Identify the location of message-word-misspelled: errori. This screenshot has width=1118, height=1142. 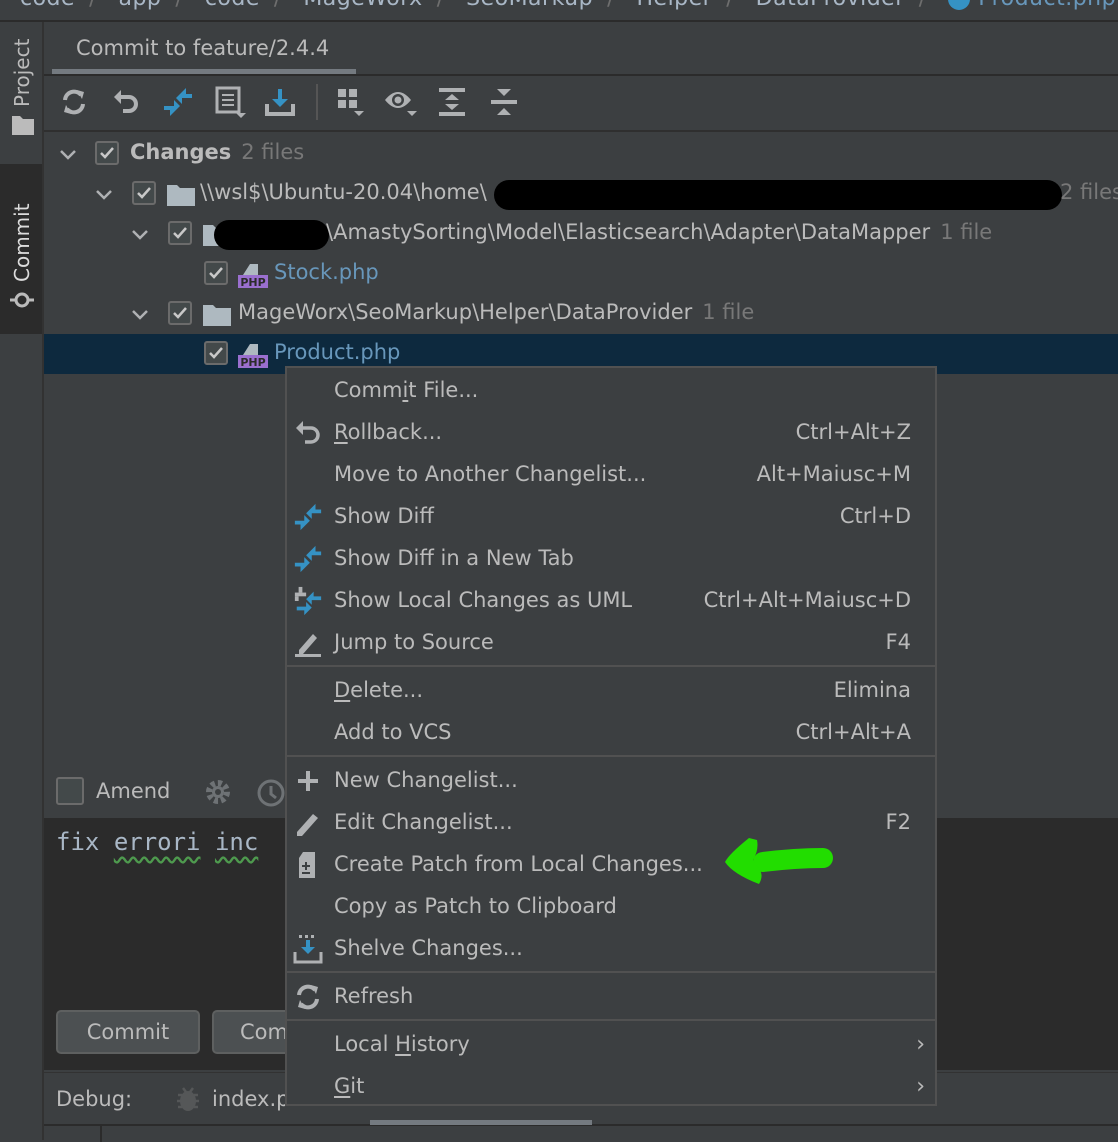
(157, 842).